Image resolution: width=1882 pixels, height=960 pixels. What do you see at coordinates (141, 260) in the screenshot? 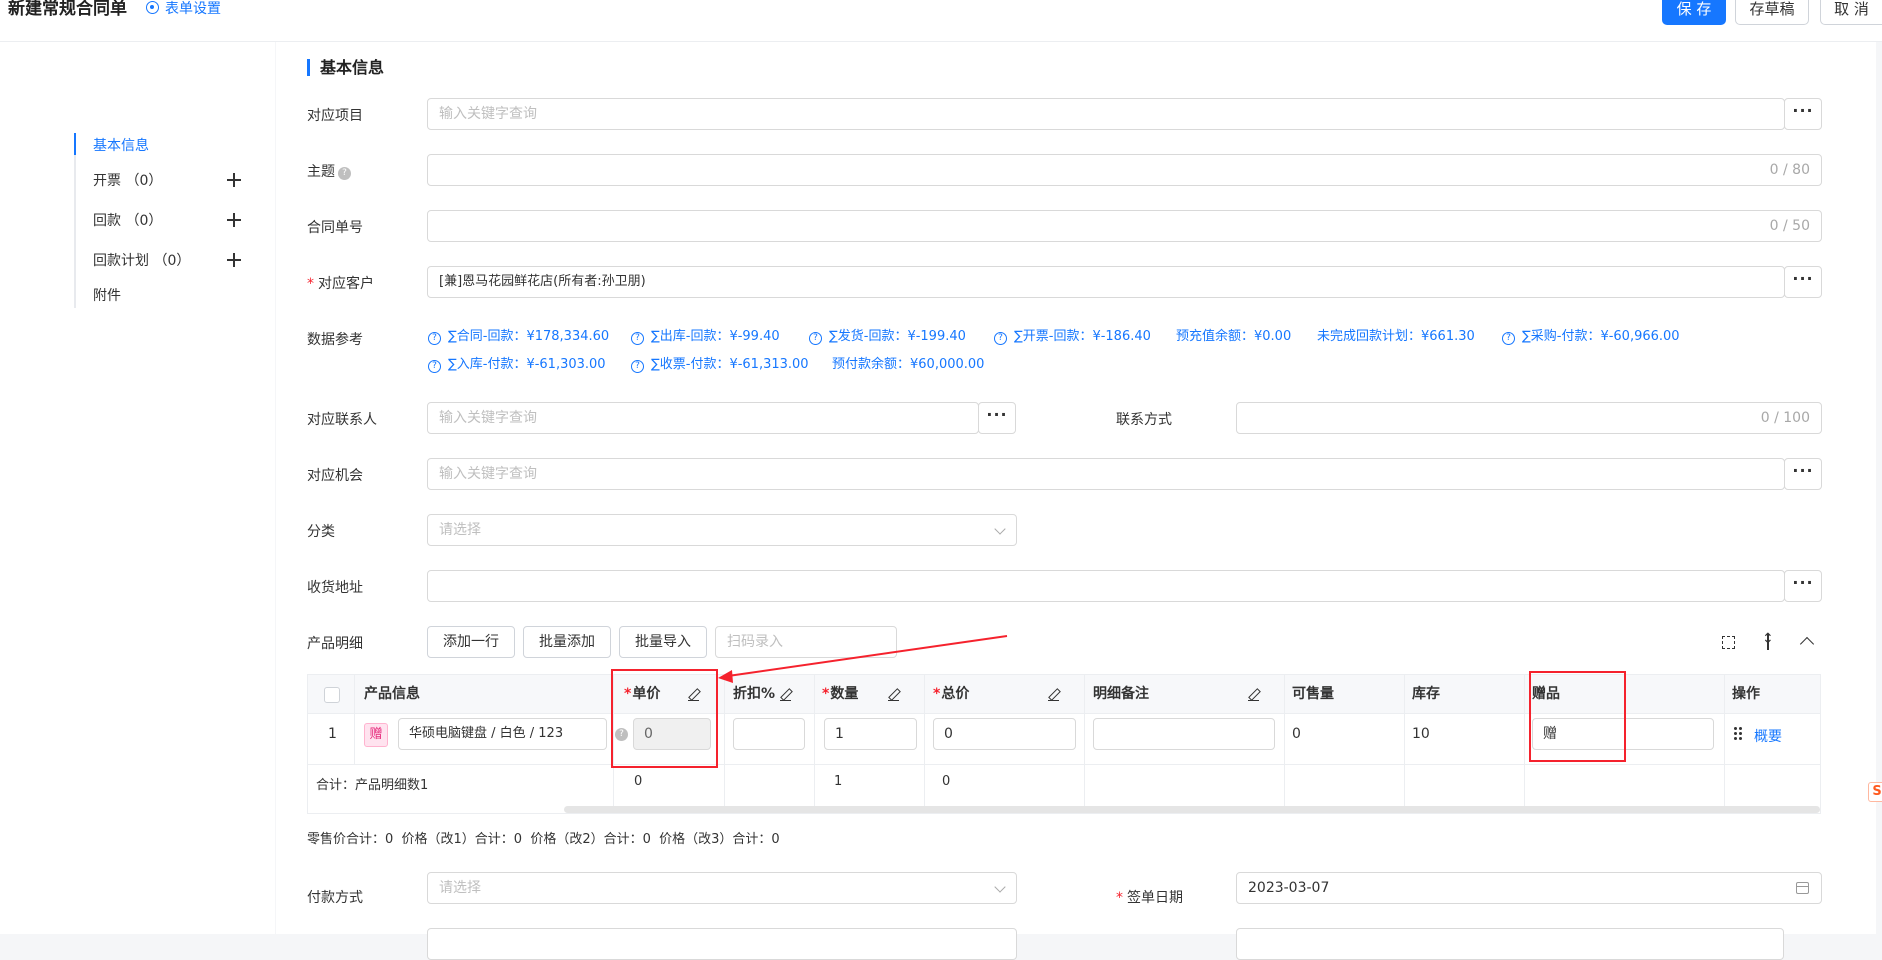
I see `sidebar-item-payment-plan: 回款计划 （0）` at bounding box center [141, 260].